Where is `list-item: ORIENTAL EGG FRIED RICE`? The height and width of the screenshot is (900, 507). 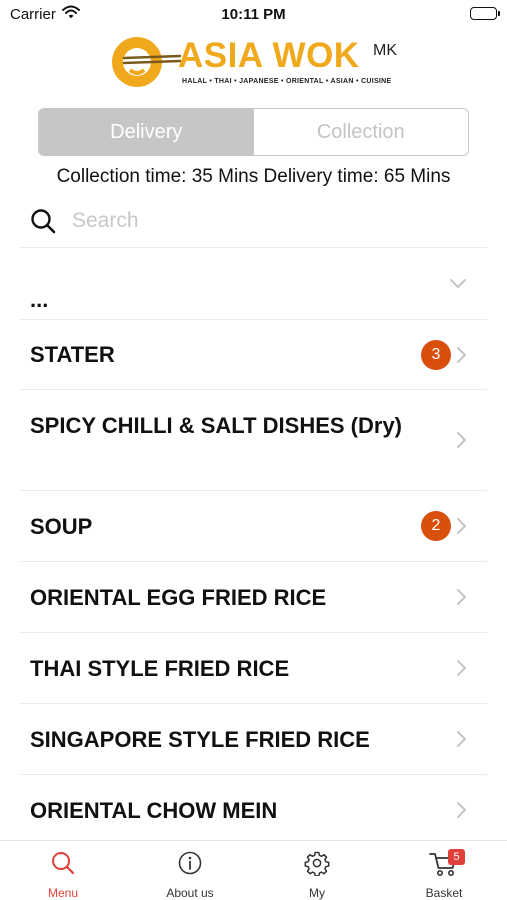 list-item: ORIENTAL EGG FRIED RICE is located at coordinates (253, 597).